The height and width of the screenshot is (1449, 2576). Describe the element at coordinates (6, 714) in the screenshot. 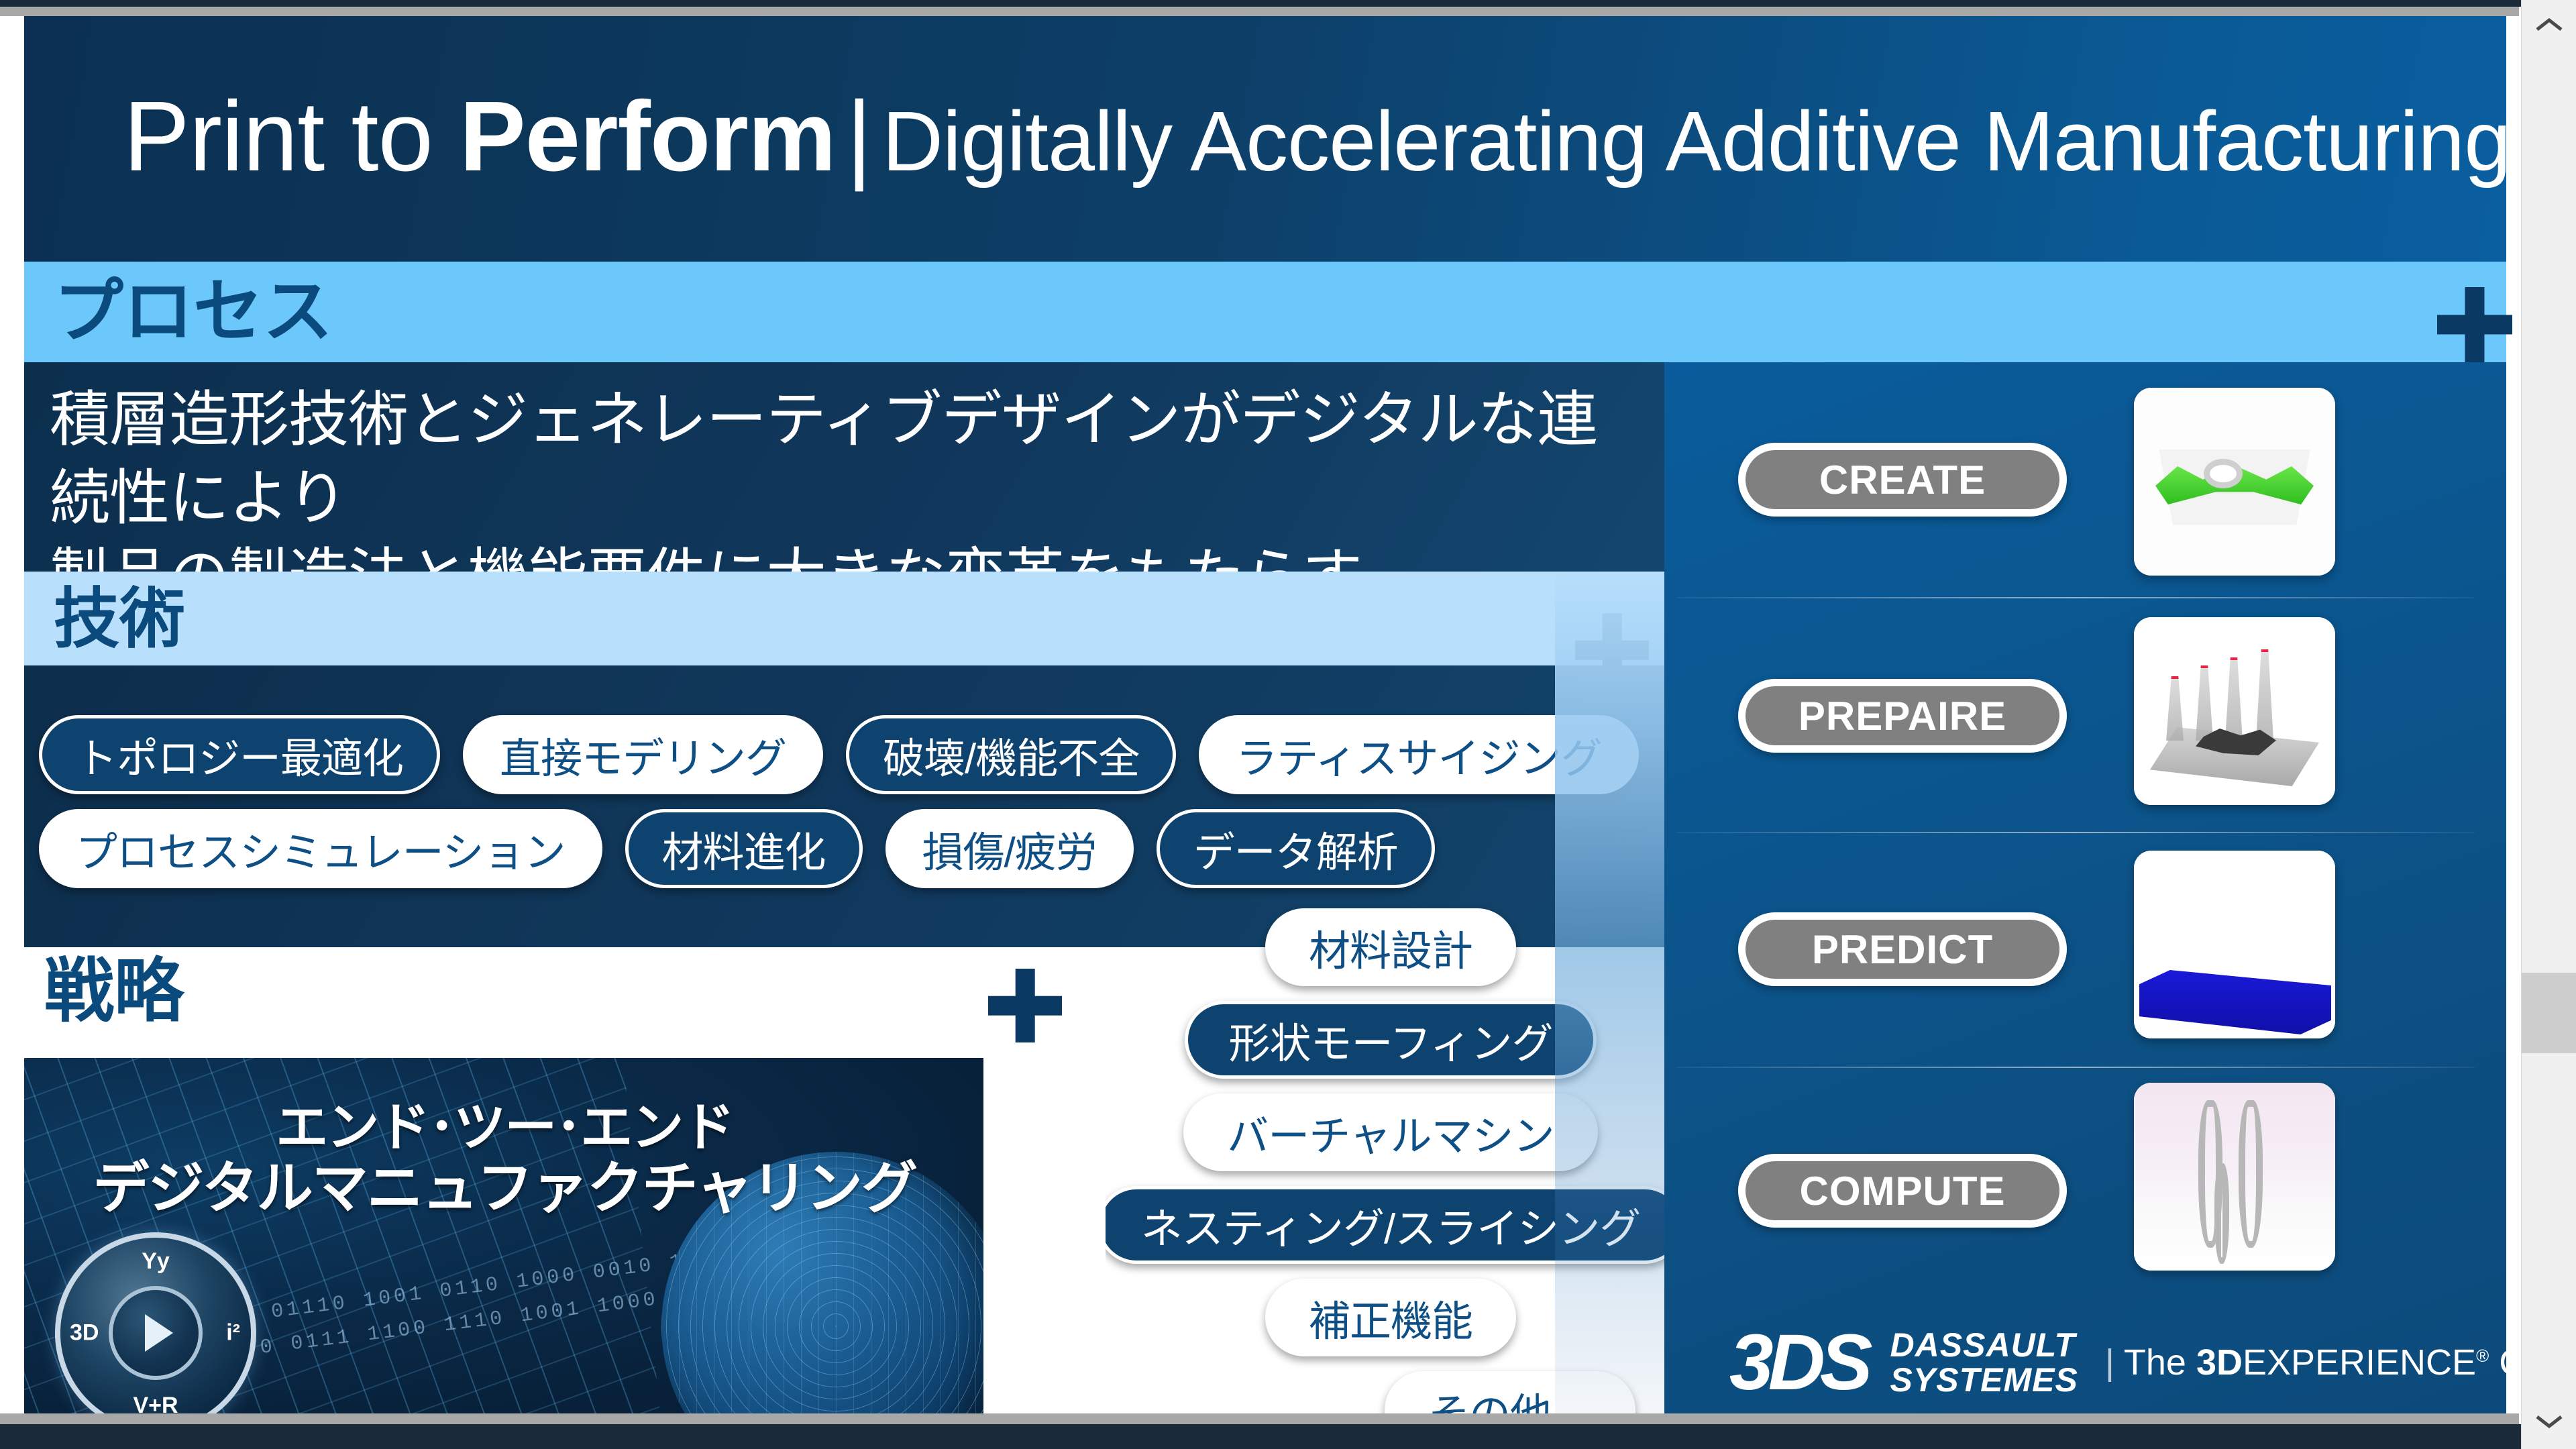

I see `window-left-margin` at that location.